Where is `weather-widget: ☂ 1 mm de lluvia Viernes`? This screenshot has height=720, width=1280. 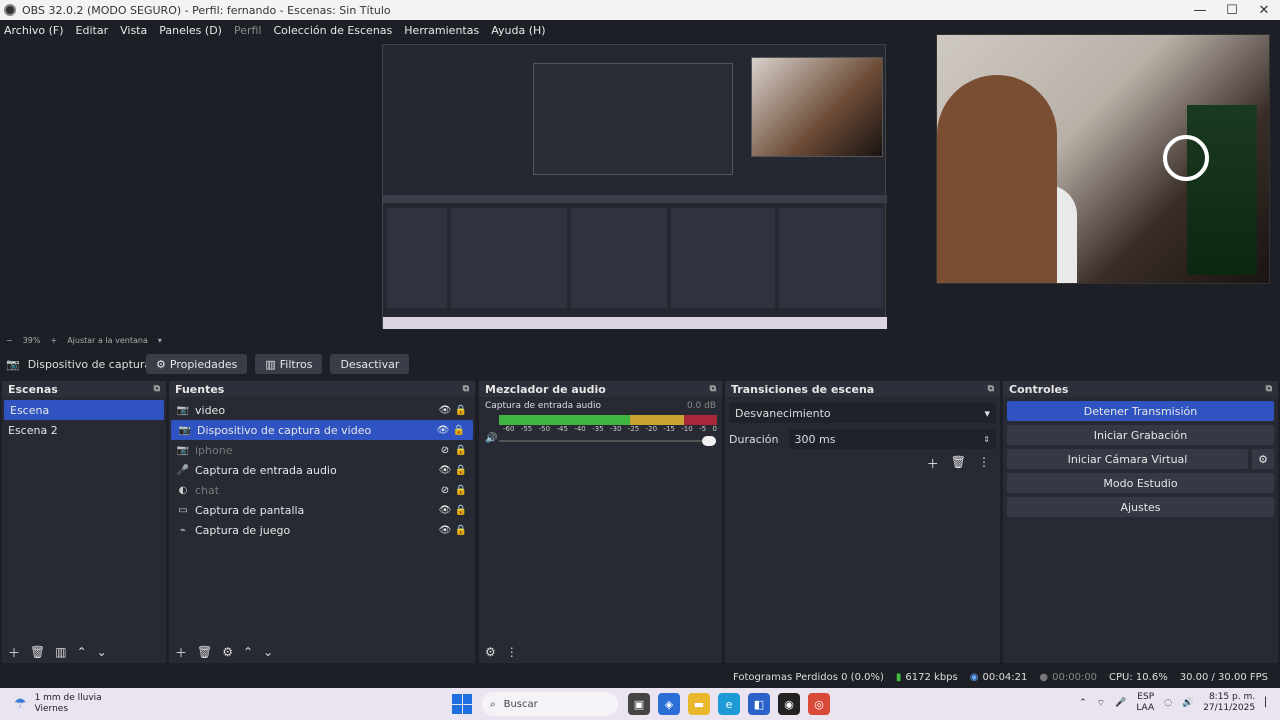
weather-widget: ☂ 1 mm de lluvia Viernes is located at coordinates (110, 704).